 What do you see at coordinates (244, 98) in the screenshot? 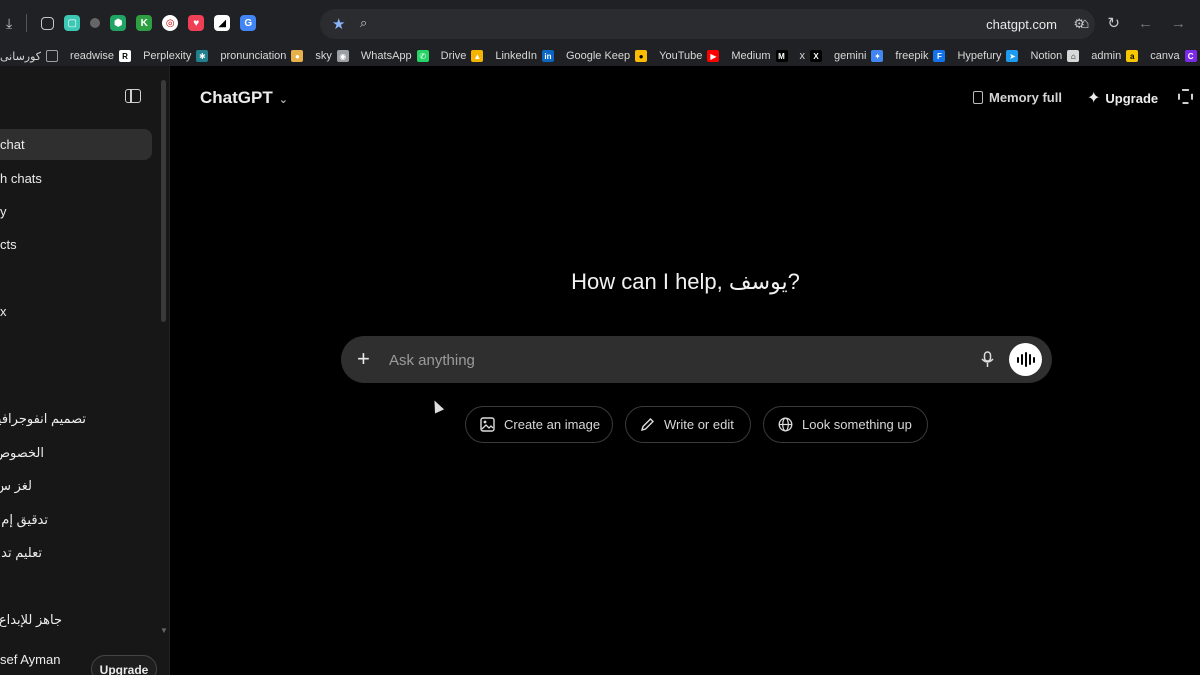
I see `model-selector: ChatGPT ⌄` at bounding box center [244, 98].